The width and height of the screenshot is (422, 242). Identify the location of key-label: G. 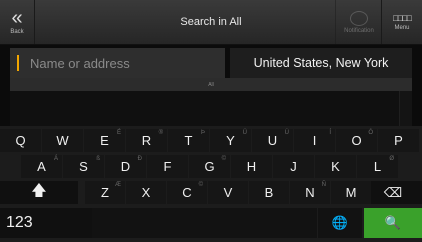
(209, 166).